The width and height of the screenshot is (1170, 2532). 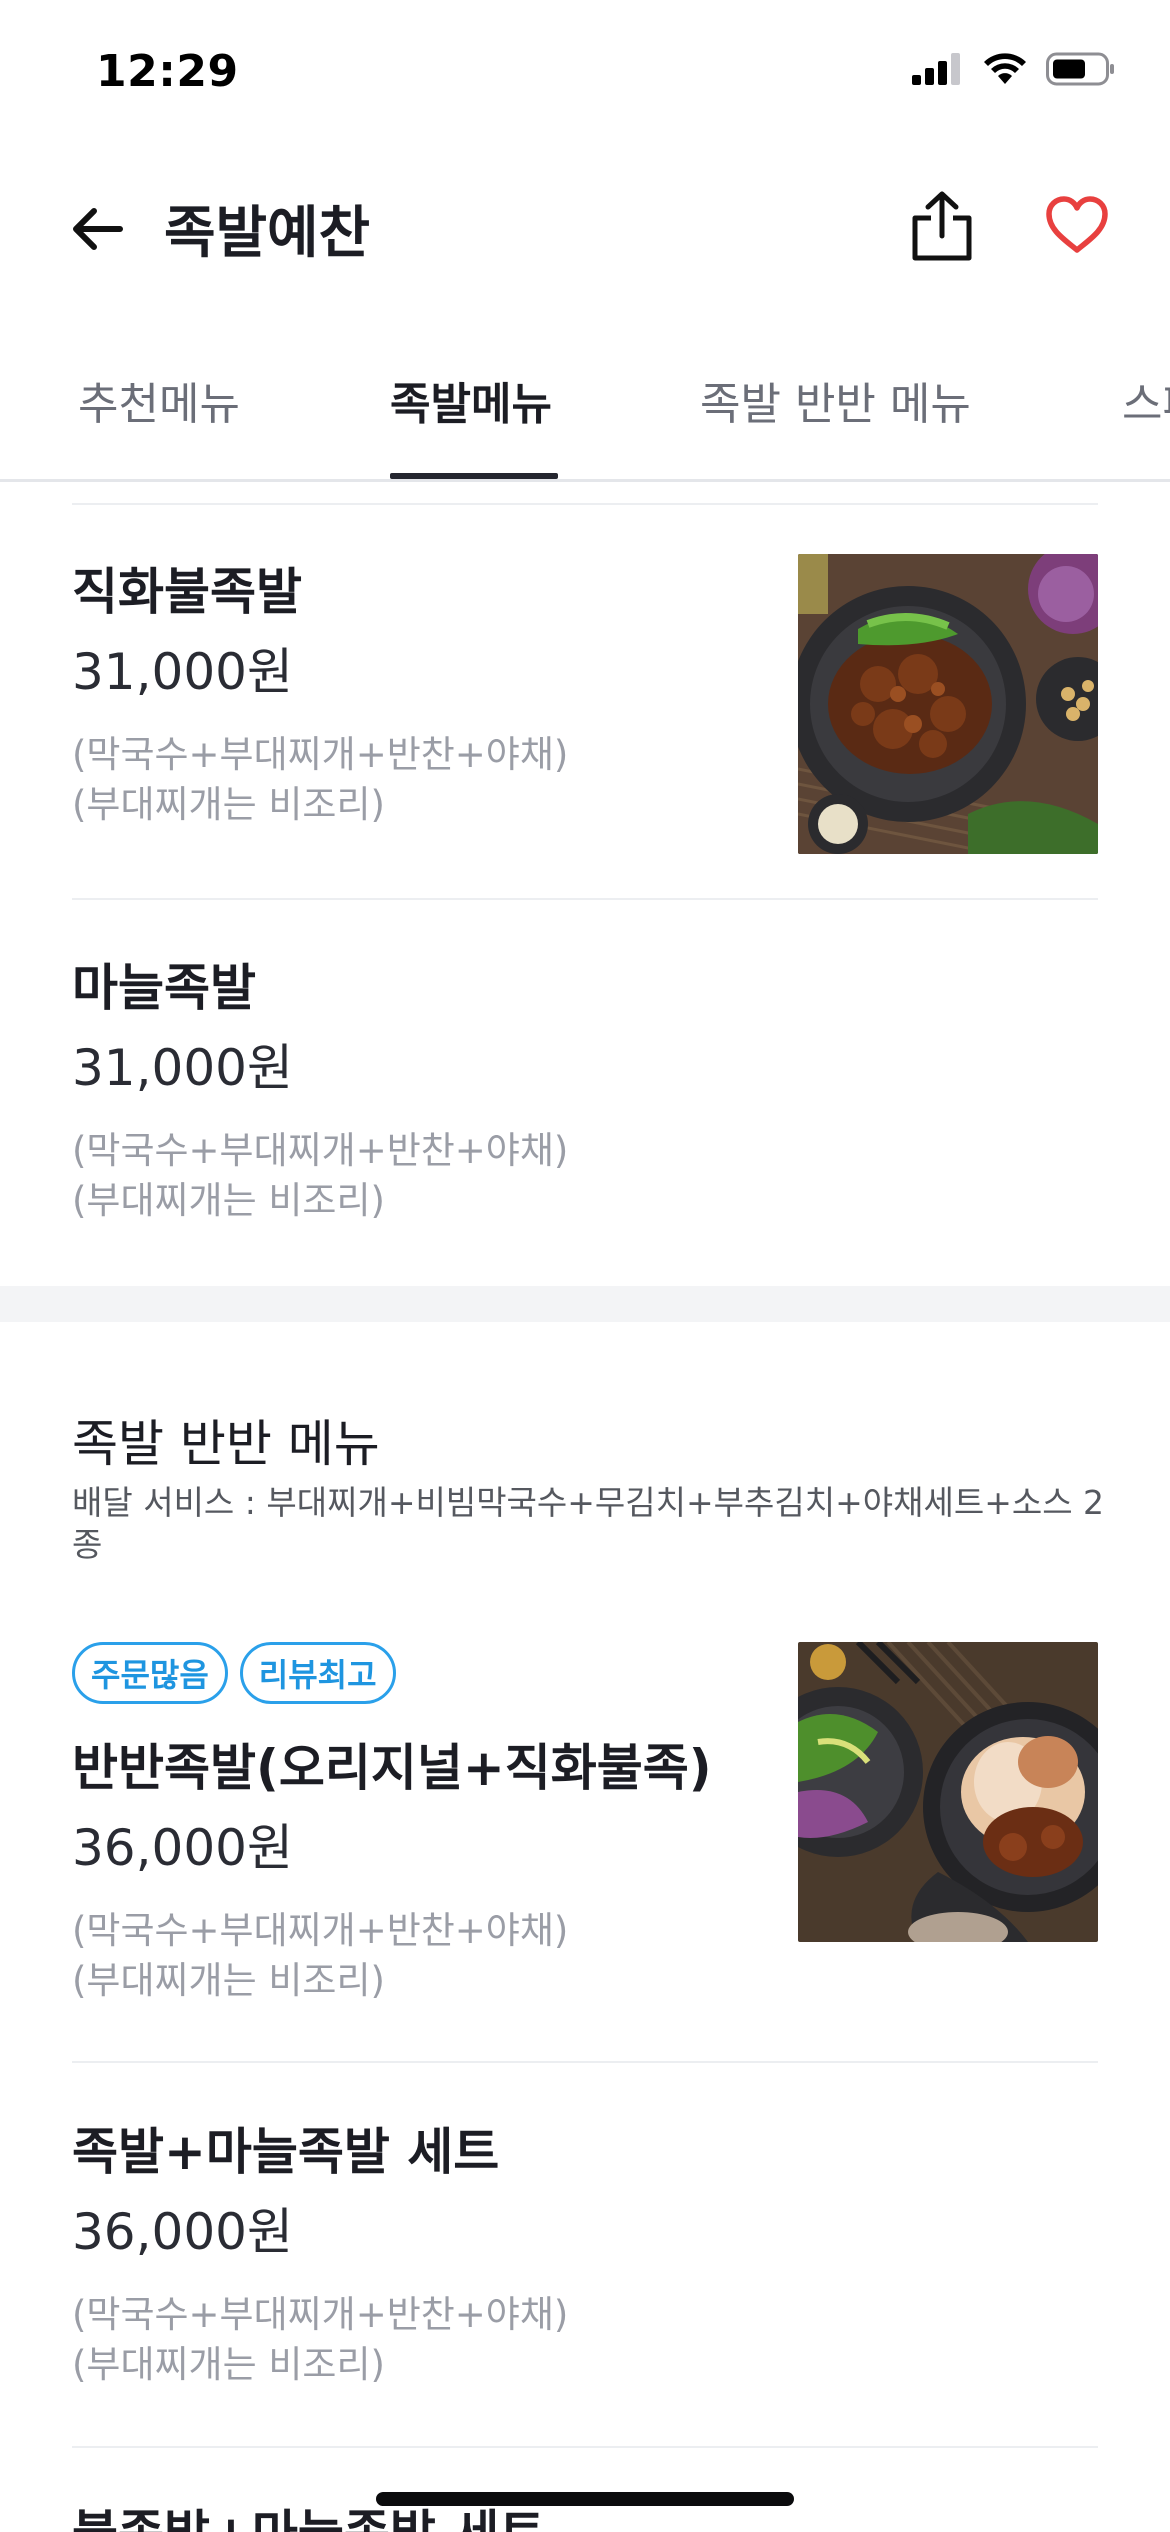 What do you see at coordinates (317, 1673) in the screenshot?
I see `badge-top-reviews: 리뷰최고` at bounding box center [317, 1673].